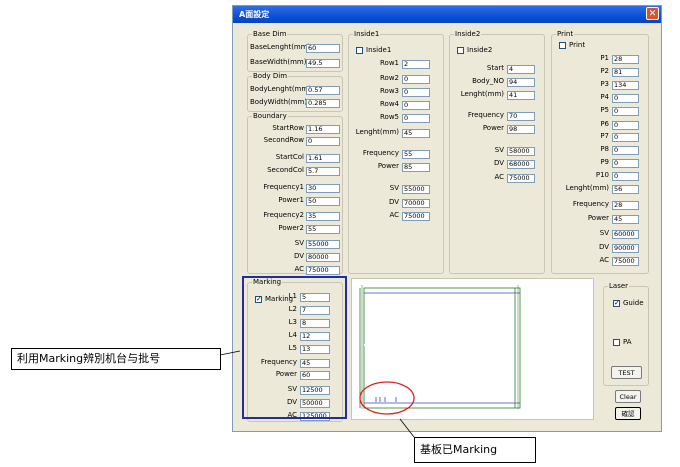  Describe the element at coordinates (116, 359) in the screenshot. I see `annotation-left: 利用Marking辨別机台与批号` at that location.